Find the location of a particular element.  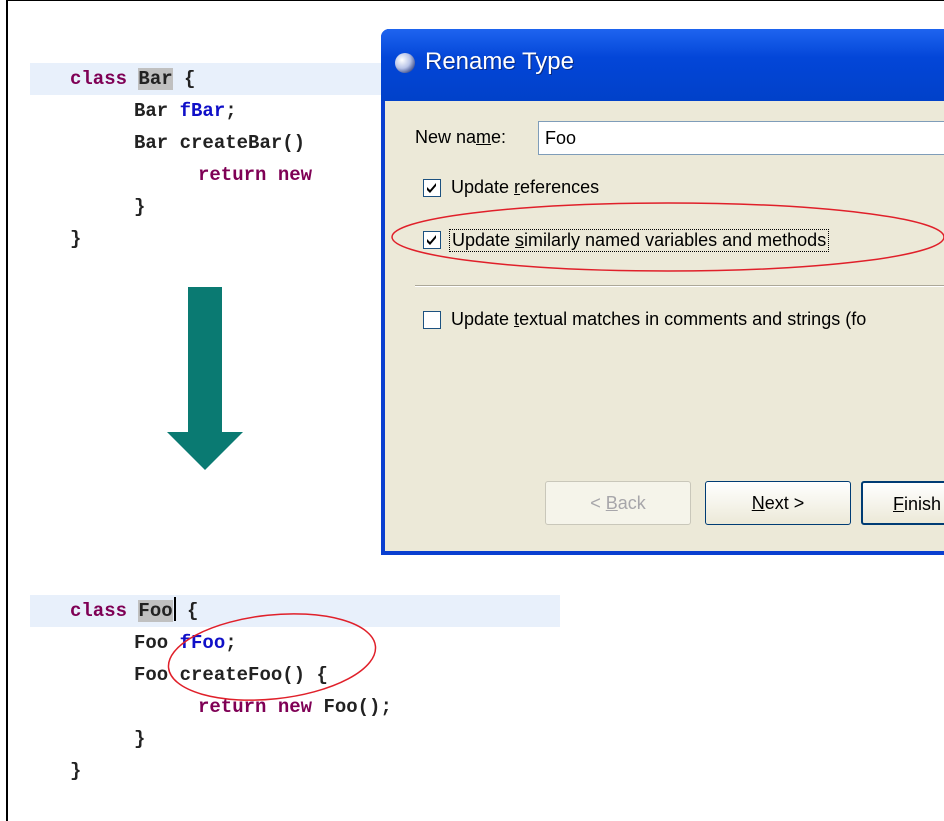

renamed-type-name: Foo is located at coordinates (155, 611).